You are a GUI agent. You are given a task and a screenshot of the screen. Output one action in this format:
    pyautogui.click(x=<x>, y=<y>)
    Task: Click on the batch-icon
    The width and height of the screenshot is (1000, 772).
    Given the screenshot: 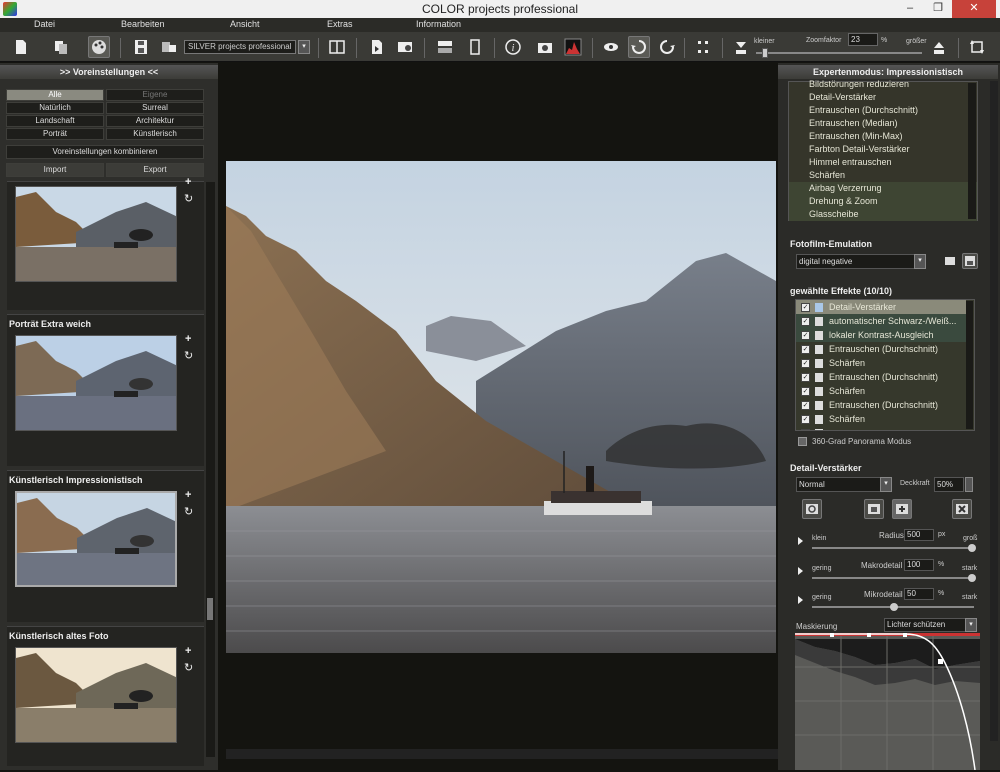 What is the action you would take?
    pyautogui.click(x=377, y=47)
    